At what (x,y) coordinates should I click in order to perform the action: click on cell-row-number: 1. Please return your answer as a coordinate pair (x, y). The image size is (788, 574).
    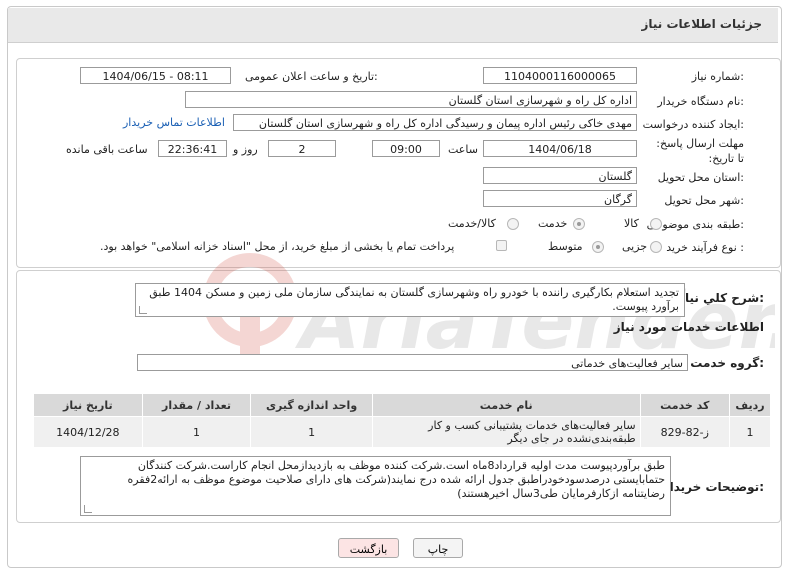
    Looking at the image, I should click on (750, 432).